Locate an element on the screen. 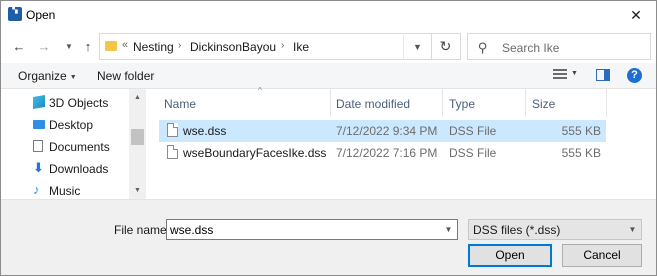 The width and height of the screenshot is (657, 276). sidebar-item-downloads: ⬇ Downloads is located at coordinates (66, 169).